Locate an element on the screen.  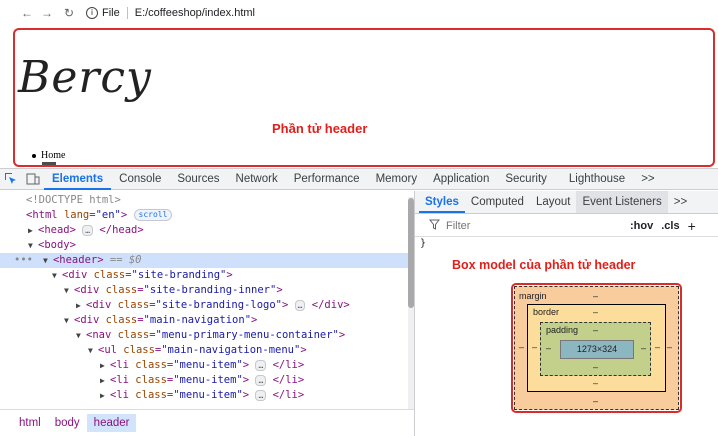
tab-styles: Styles is located at coordinates (442, 202).